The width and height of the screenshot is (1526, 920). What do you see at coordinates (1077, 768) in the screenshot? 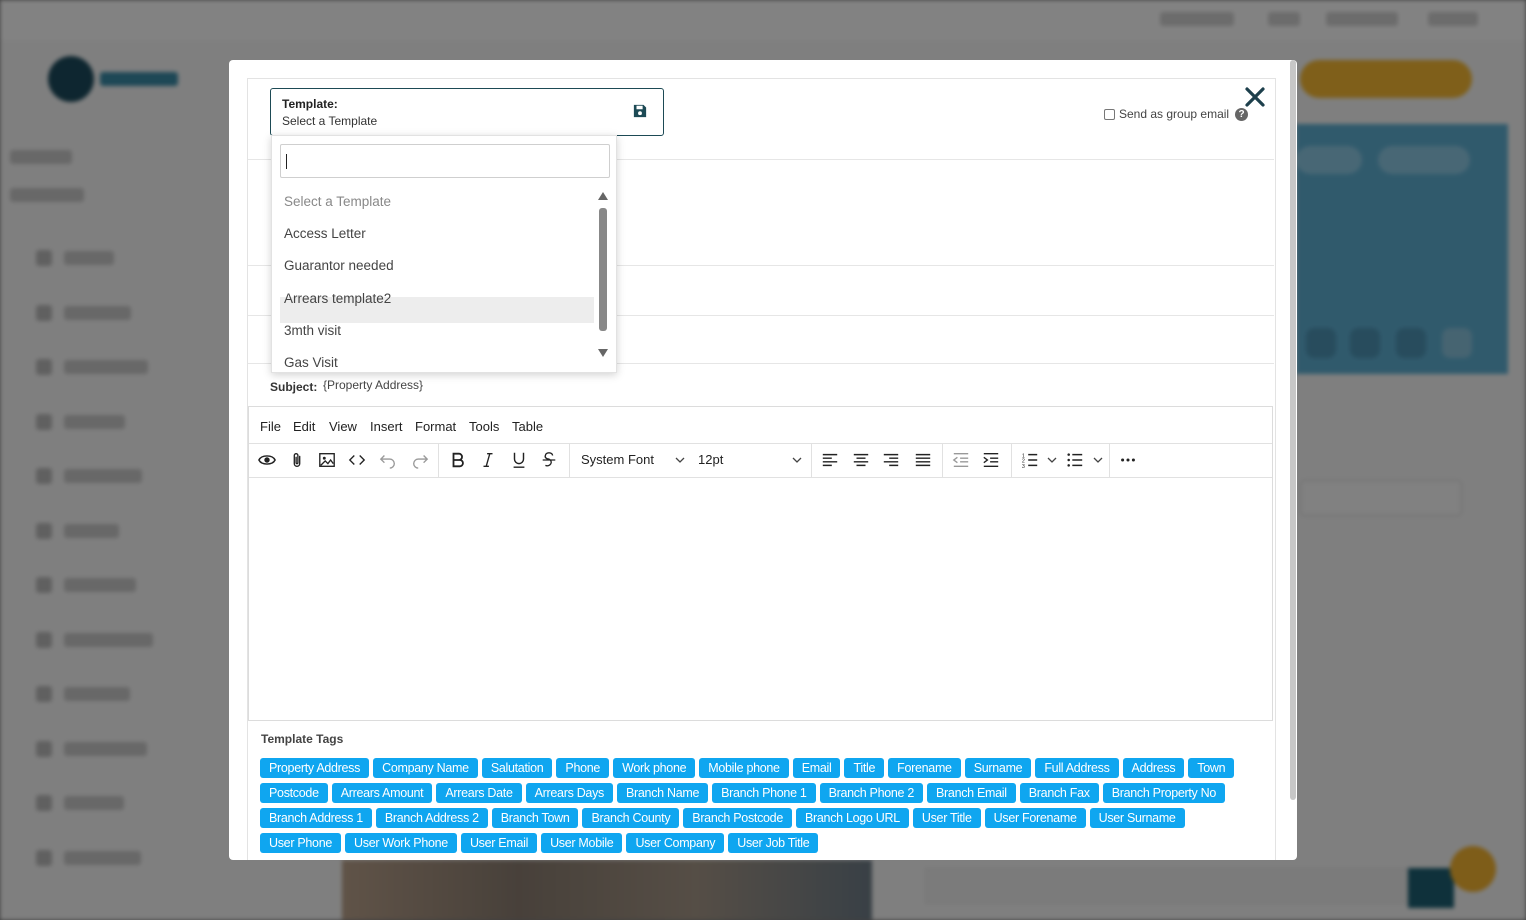
I see `template-tag: Full Address` at bounding box center [1077, 768].